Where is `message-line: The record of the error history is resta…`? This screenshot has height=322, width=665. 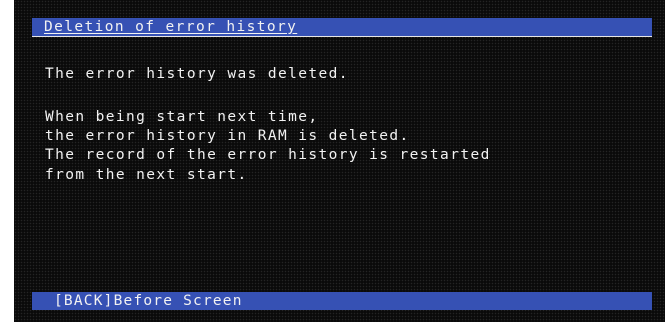
message-line: The record of the error history is resta… is located at coordinates (268, 155).